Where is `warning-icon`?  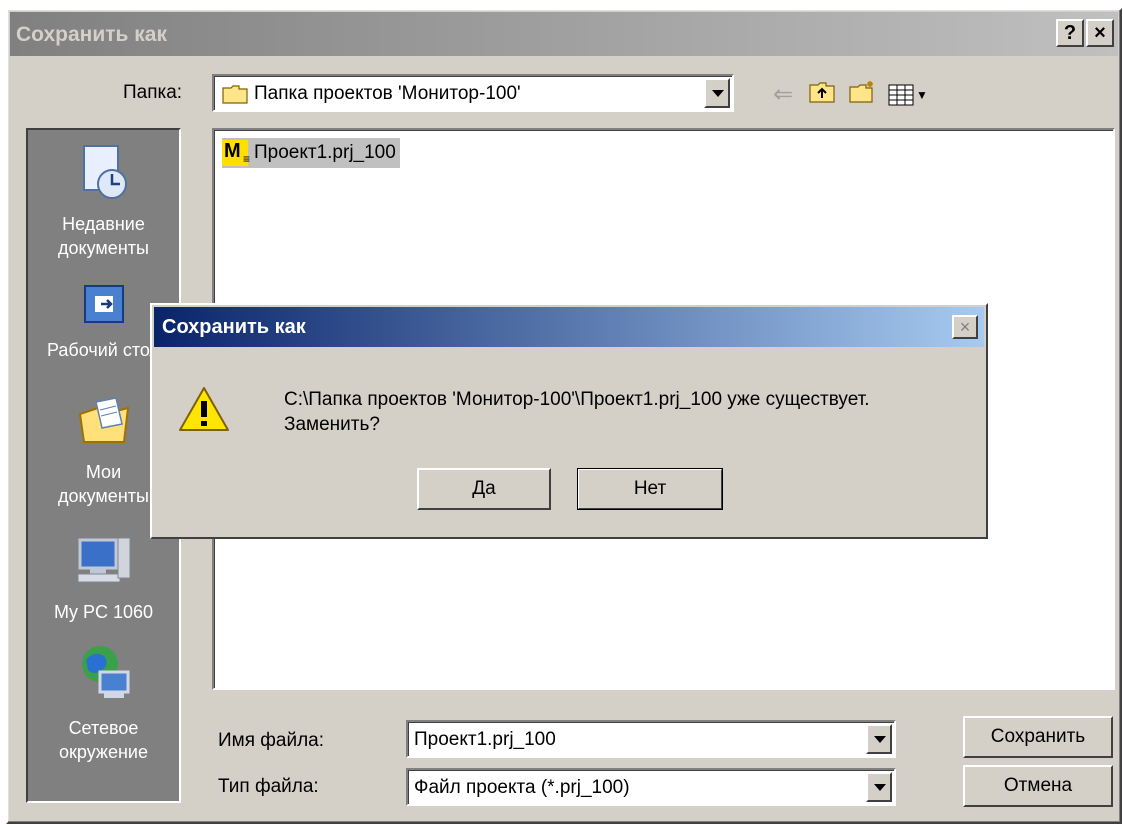 warning-icon is located at coordinates (204, 411).